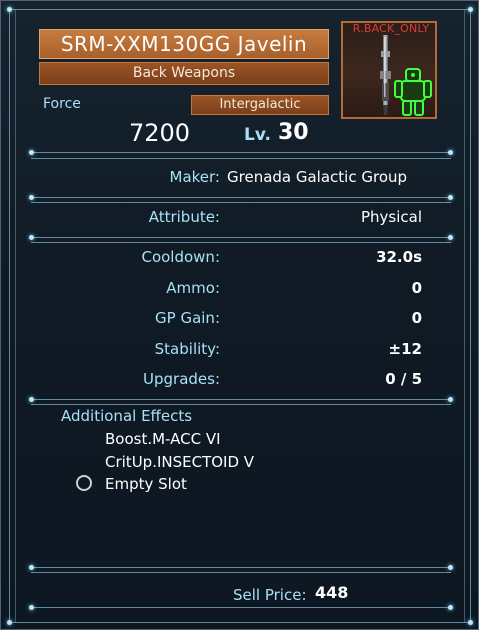 The width and height of the screenshot is (479, 630). What do you see at coordinates (194, 177) in the screenshot?
I see `stat-label-maker: Maker:` at bounding box center [194, 177].